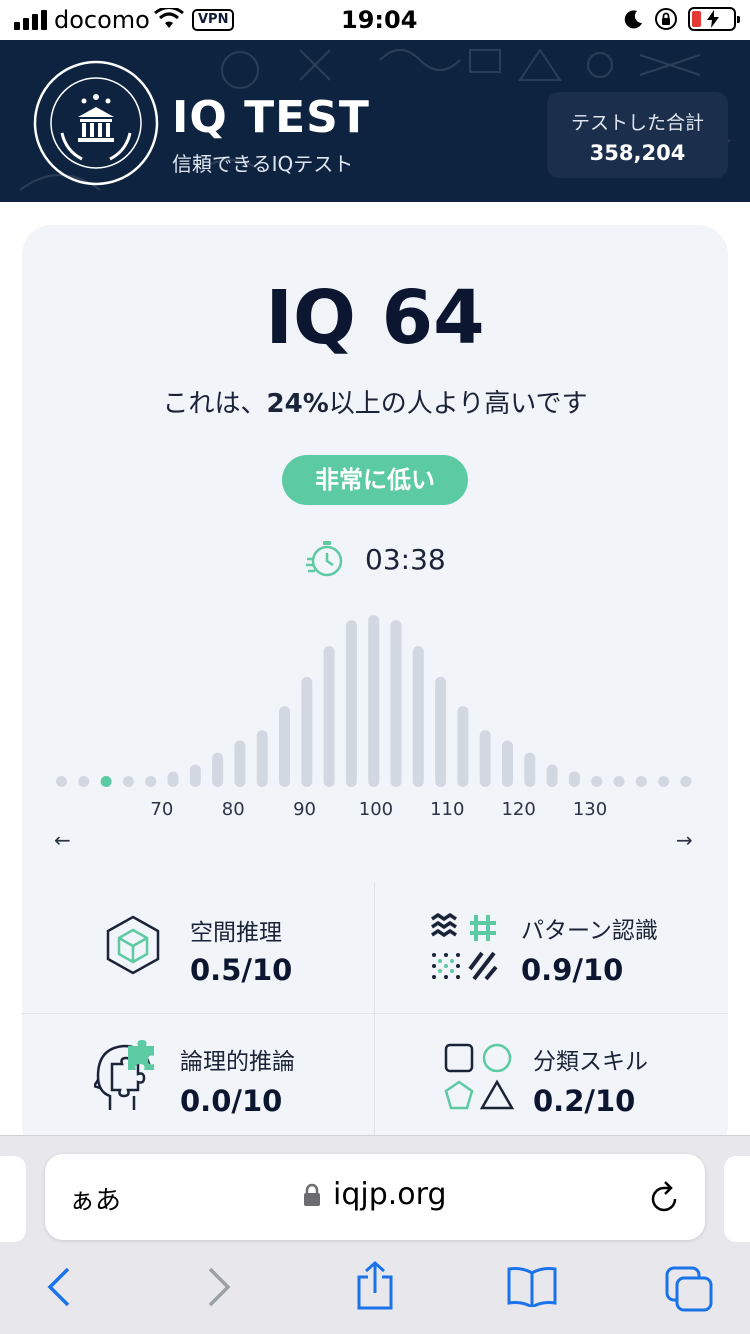 The height and width of the screenshot is (1334, 750). I want to click on carrier-label: docomo, so click(102, 20).